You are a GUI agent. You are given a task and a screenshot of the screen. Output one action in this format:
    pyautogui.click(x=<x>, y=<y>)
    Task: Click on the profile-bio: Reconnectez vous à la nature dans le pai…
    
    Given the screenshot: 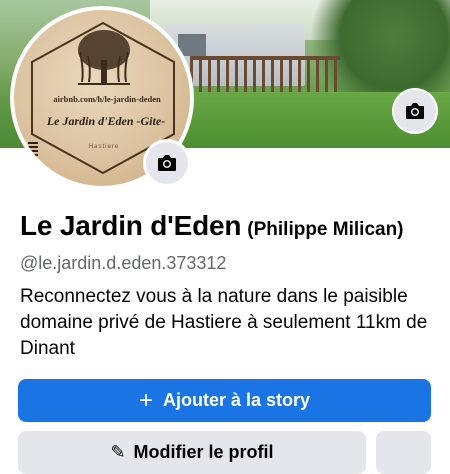 What is the action you would take?
    pyautogui.click(x=224, y=322)
    